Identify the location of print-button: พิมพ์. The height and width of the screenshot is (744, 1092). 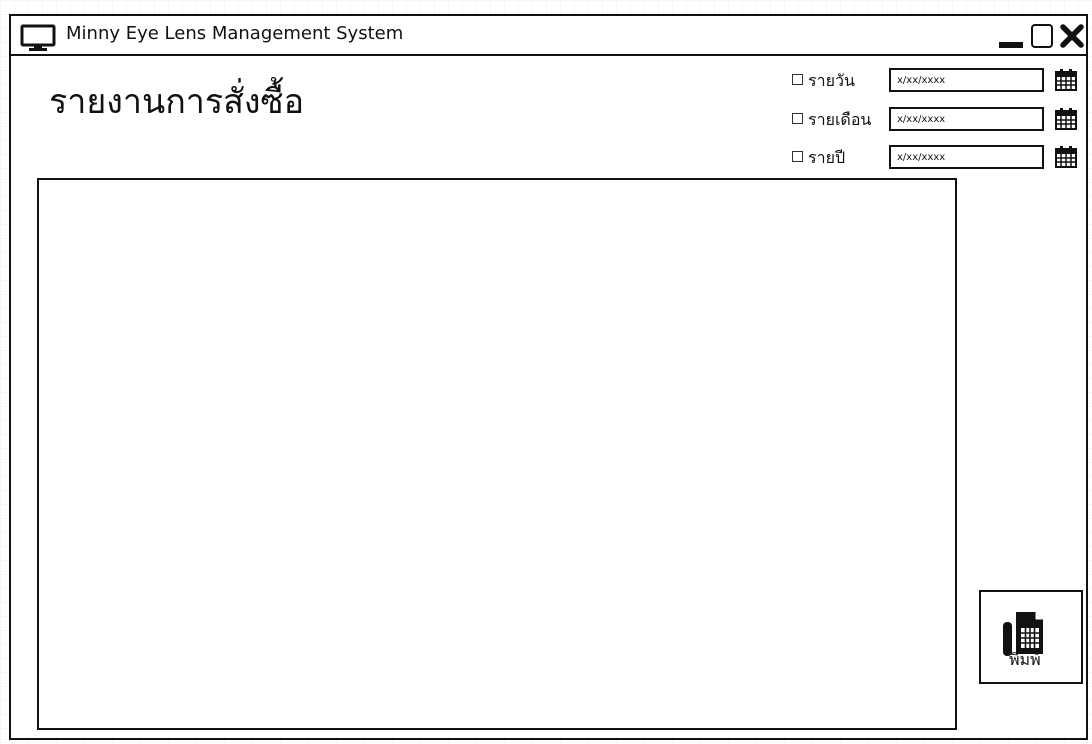
(1031, 637).